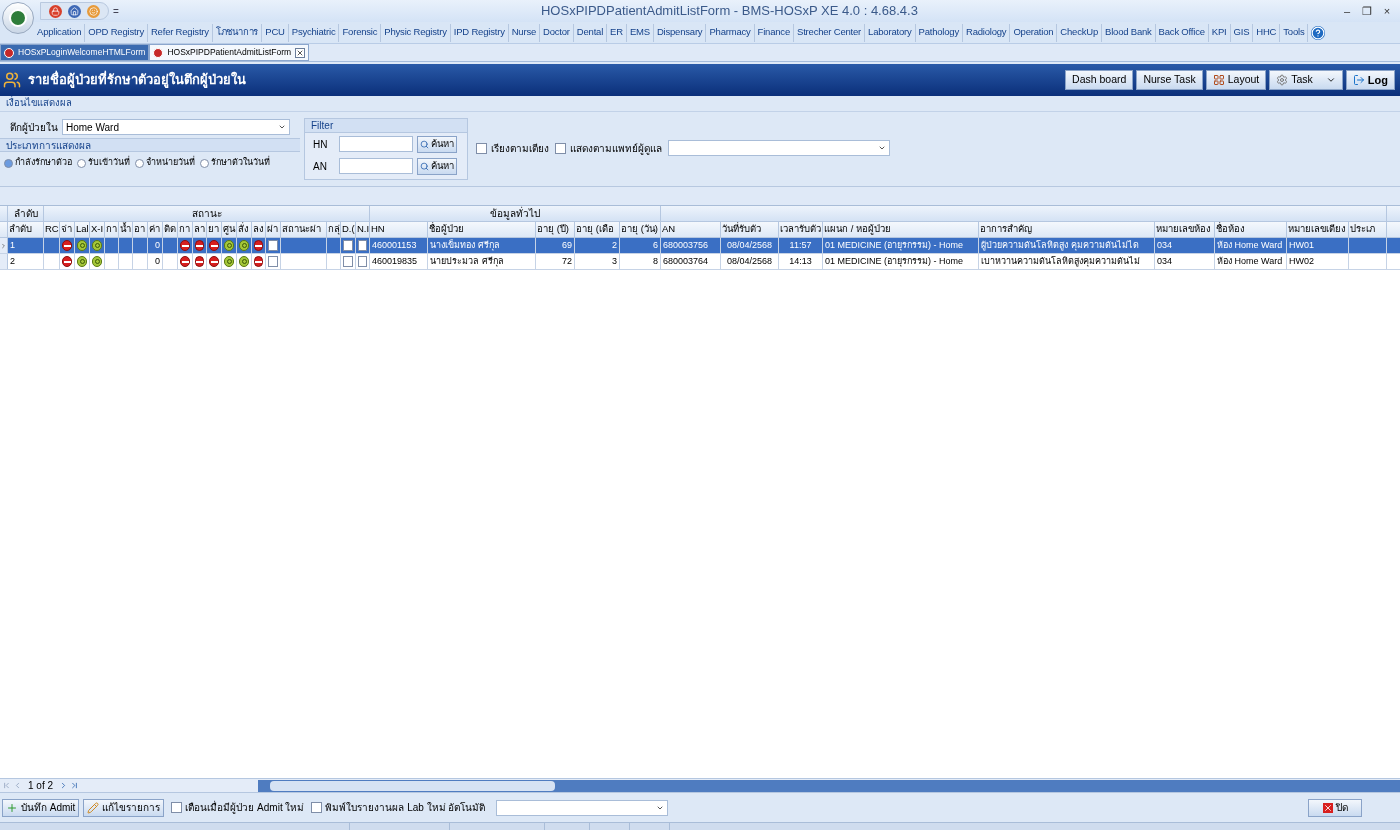  I want to click on radio-button: รักษาตัวในวันที่, so click(235, 163).